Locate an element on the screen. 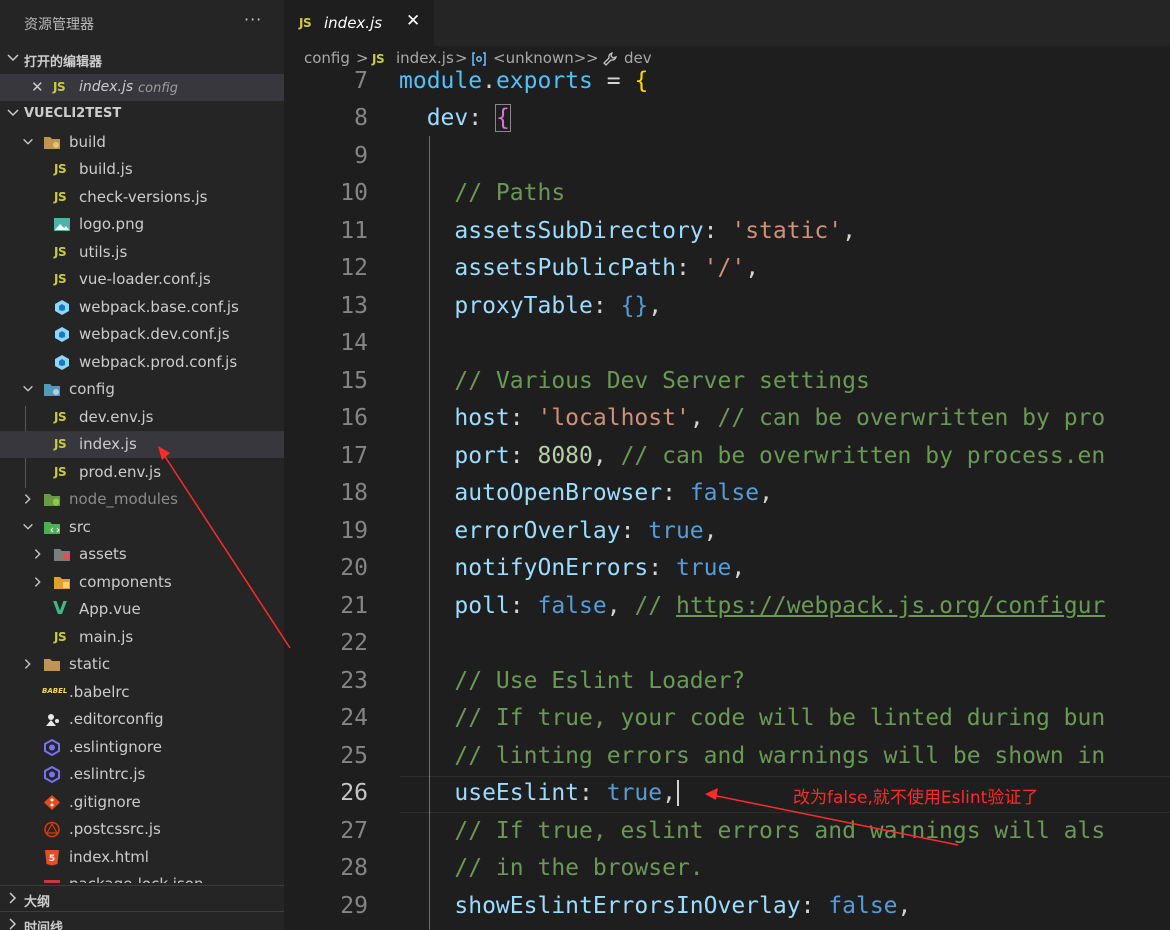 This screenshot has height=930, width=1170. tree-item-label: main.js is located at coordinates (106, 637).